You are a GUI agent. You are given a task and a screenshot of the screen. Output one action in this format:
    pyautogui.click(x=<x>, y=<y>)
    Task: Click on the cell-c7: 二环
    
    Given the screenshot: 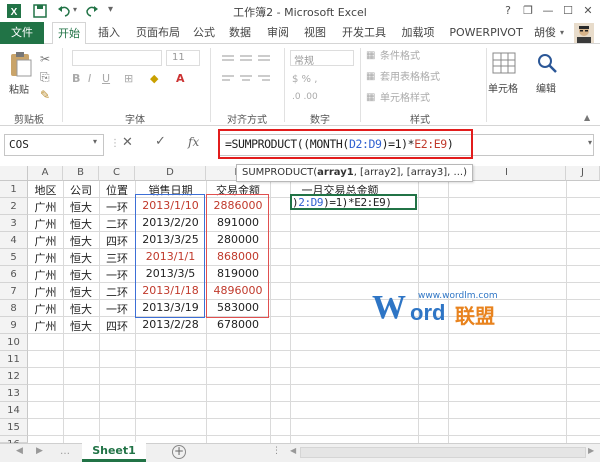 What is the action you would take?
    pyautogui.click(x=117, y=292)
    